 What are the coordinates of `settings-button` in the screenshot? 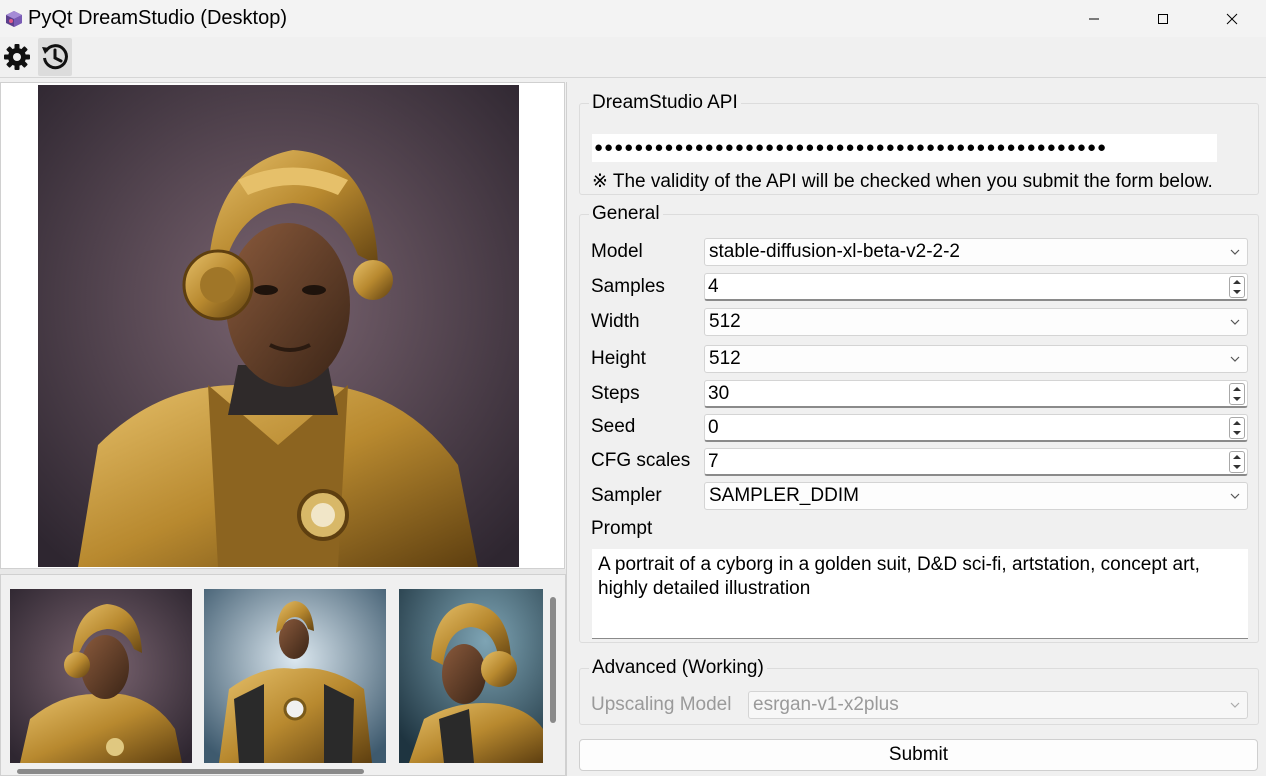 It's located at (17, 57).